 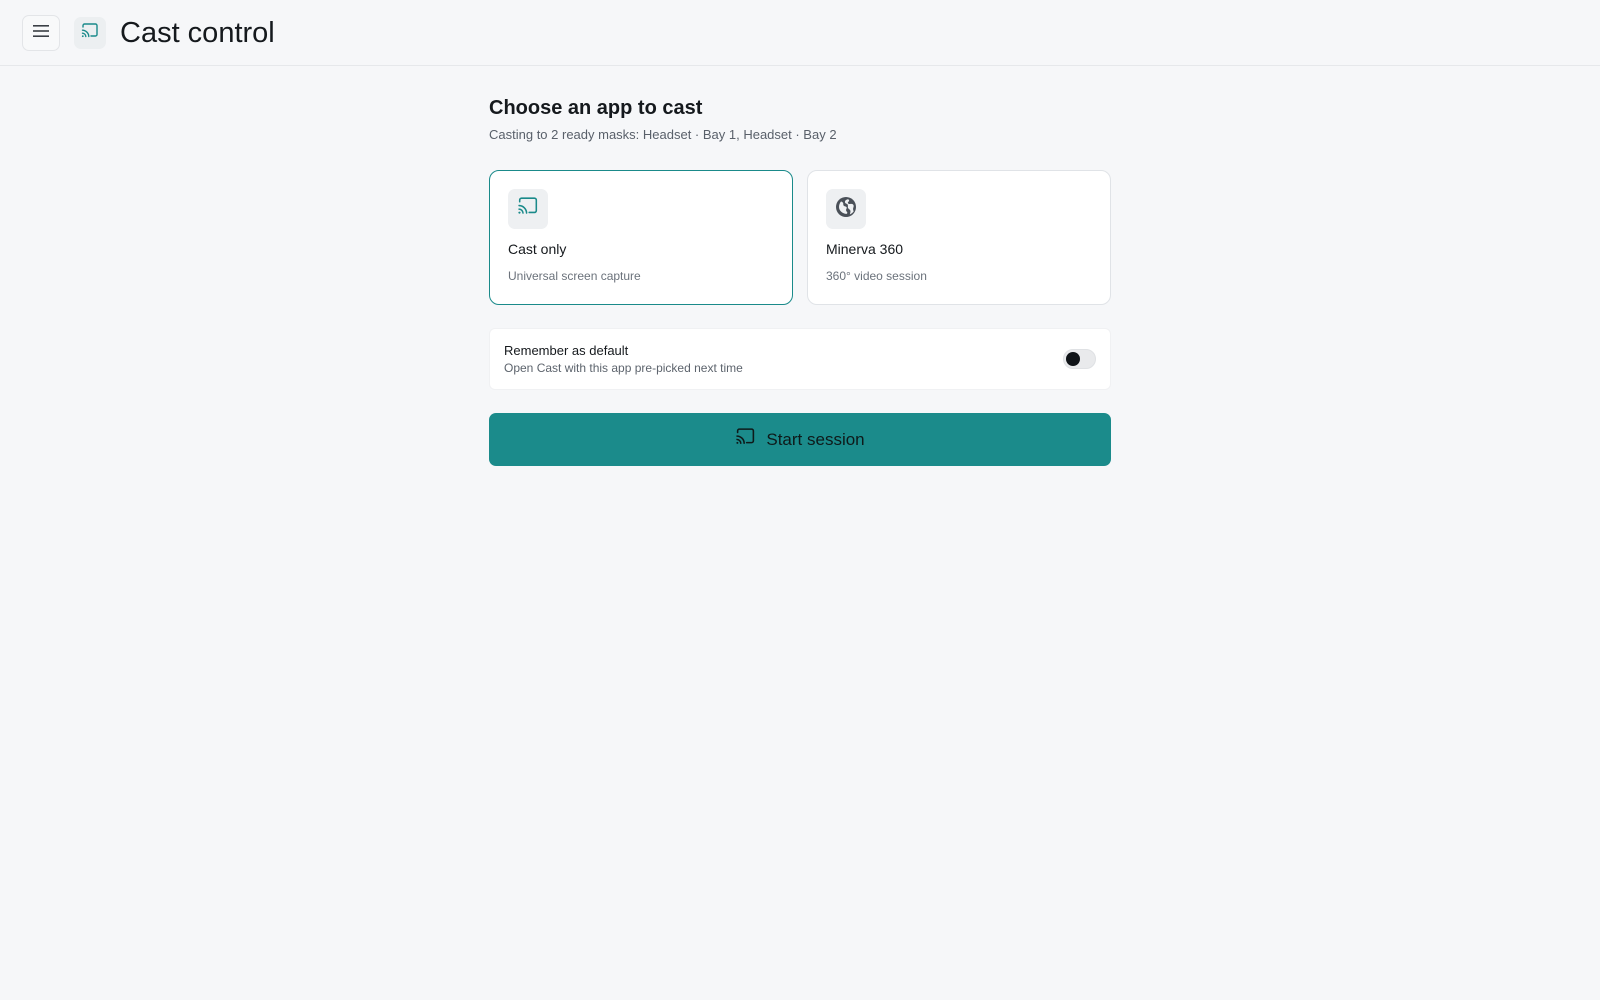 I want to click on start-session-button: Start session, so click(x=800, y=439).